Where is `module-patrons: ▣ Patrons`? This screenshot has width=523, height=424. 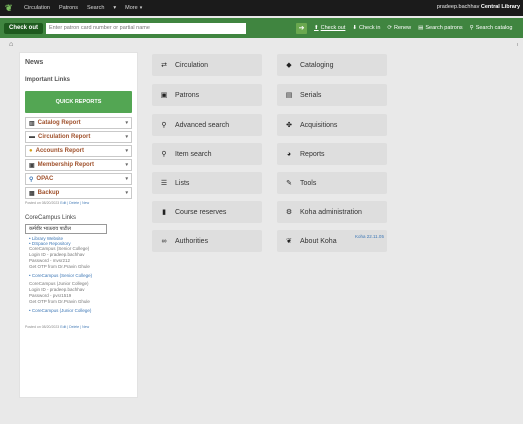 module-patrons: ▣ Patrons is located at coordinates (207, 95).